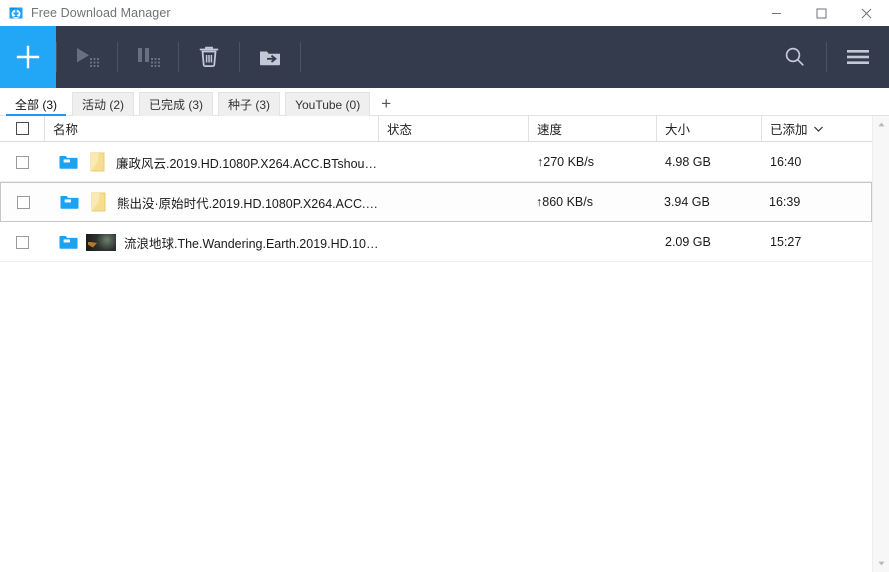  Describe the element at coordinates (36, 104) in the screenshot. I see `tab-all: 全部 (3)` at that location.